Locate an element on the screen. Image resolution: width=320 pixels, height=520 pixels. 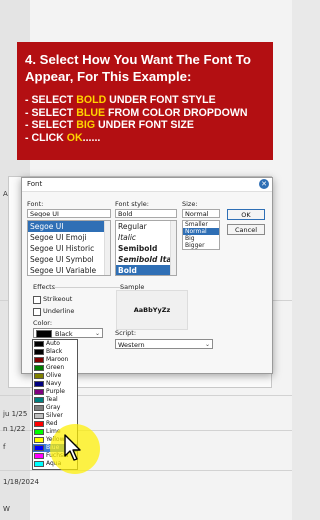
font-list-item: Segoe UI Historic is located at coordinates (69, 248).